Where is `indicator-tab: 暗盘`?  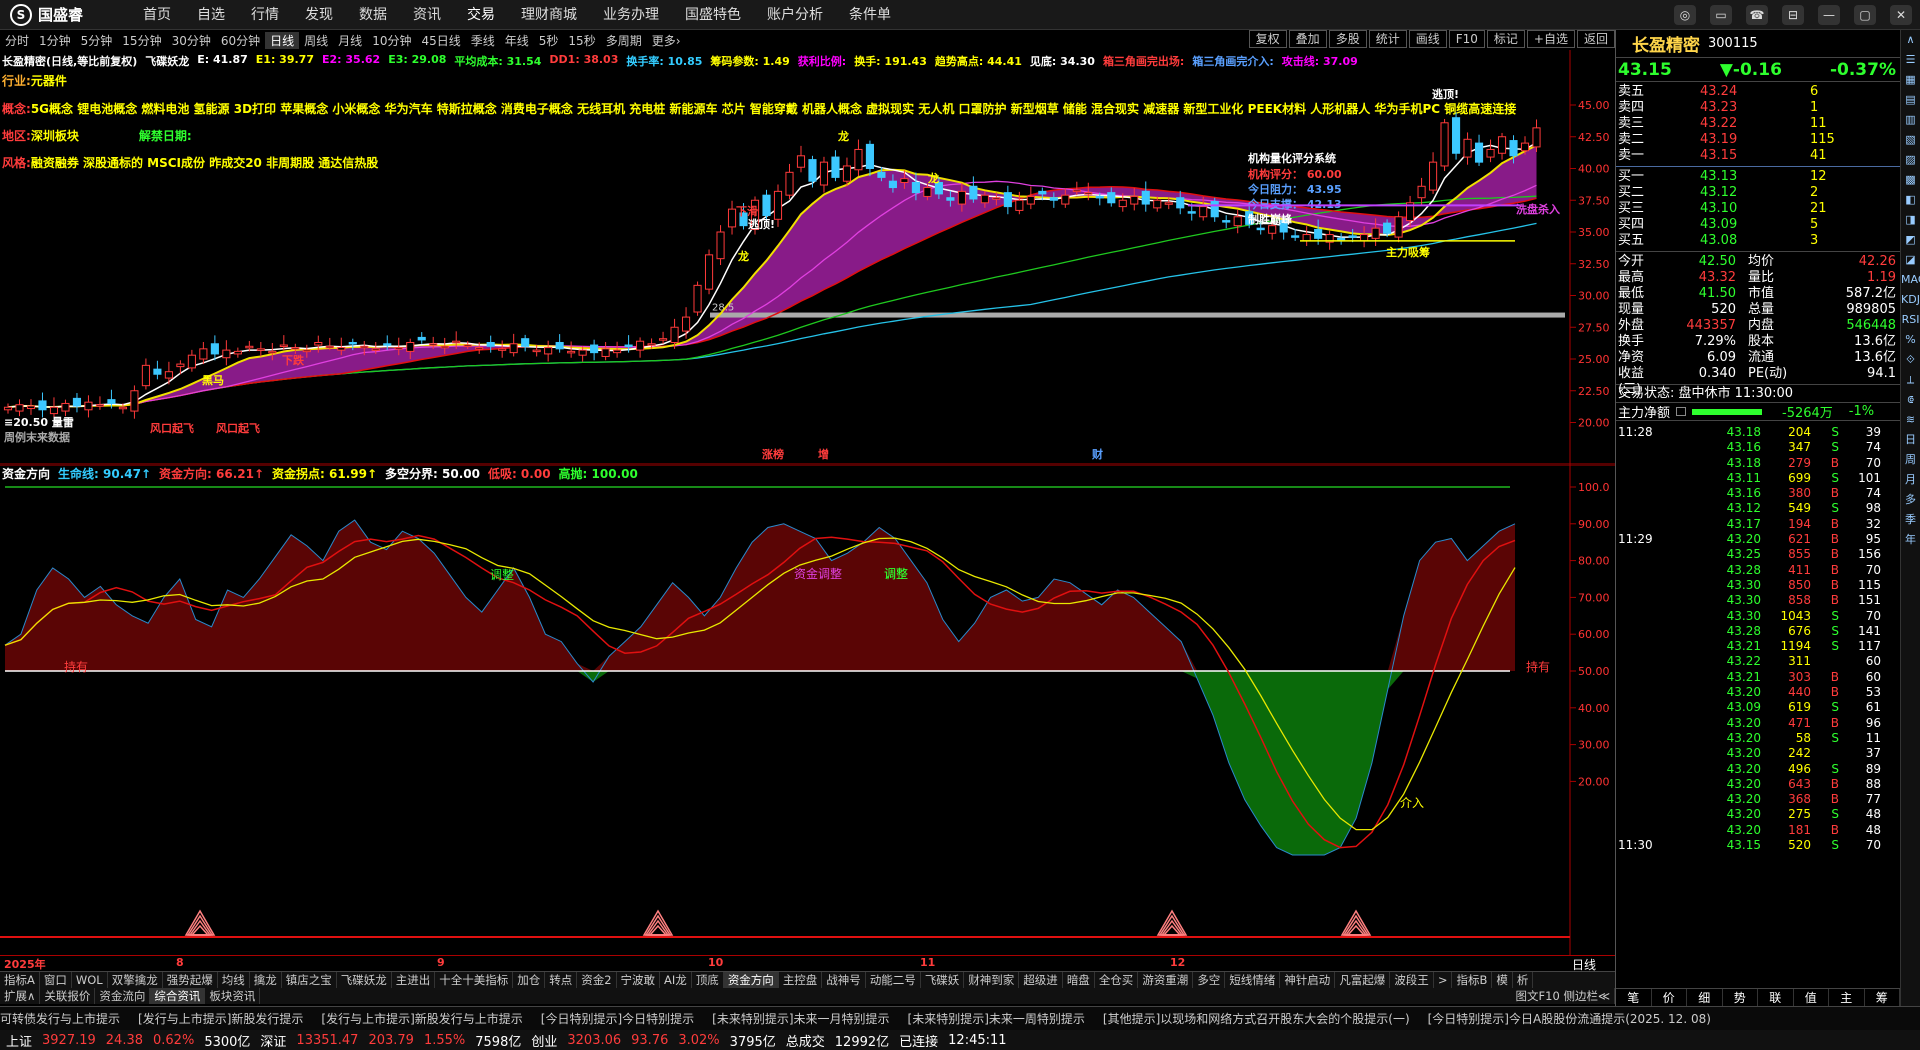 indicator-tab: 暗盘 is located at coordinates (1079, 980).